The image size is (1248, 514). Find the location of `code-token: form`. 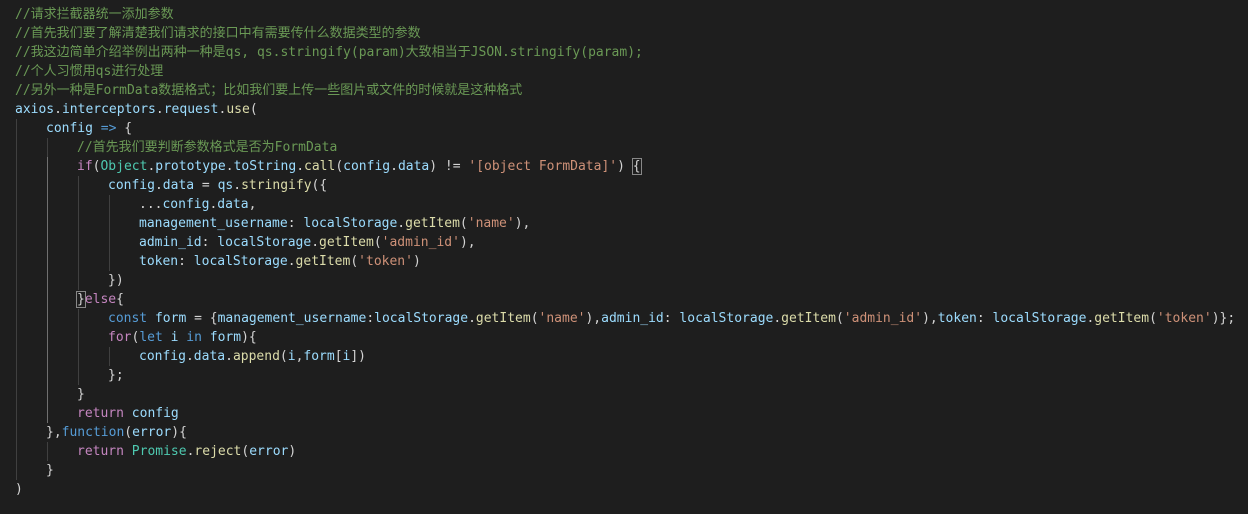

code-token: form is located at coordinates (225, 337).